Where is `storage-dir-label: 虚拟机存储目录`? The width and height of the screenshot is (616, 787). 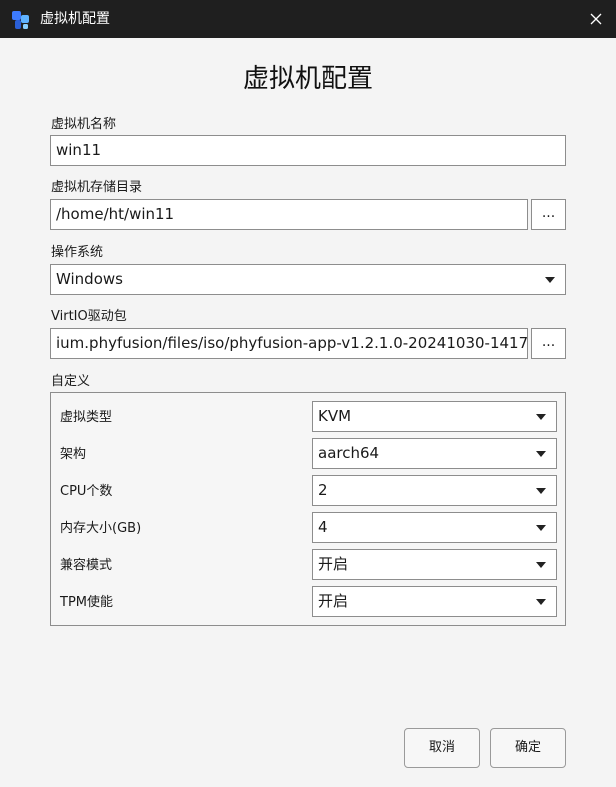 storage-dir-label: 虚拟机存储目录 is located at coordinates (97, 187).